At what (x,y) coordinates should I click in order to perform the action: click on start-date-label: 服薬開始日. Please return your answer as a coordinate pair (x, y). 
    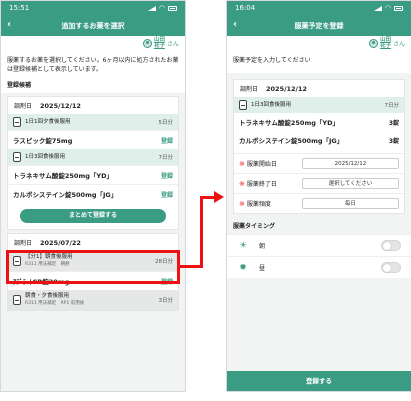
    Looking at the image, I should click on (261, 164).